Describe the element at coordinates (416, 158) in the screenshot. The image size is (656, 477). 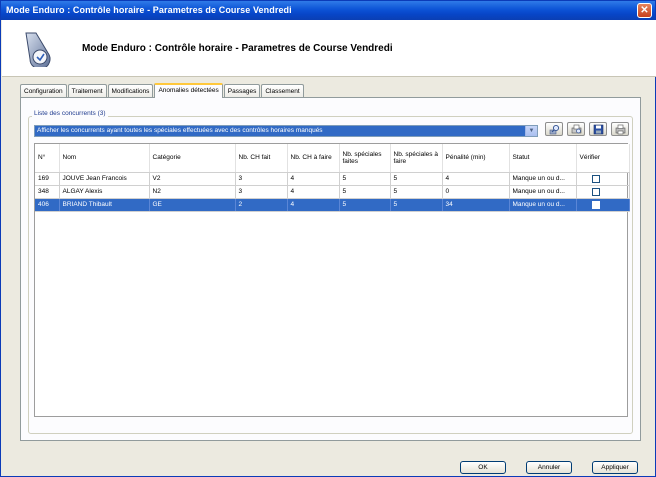
I see `column-header: Nb. spéciales à faire` at that location.